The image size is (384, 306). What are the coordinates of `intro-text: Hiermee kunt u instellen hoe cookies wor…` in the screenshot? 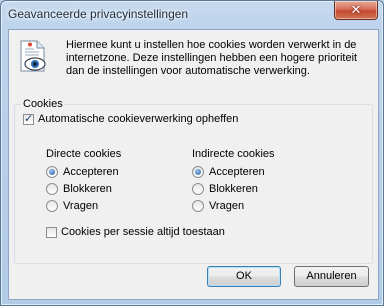 It's located at (212, 58).